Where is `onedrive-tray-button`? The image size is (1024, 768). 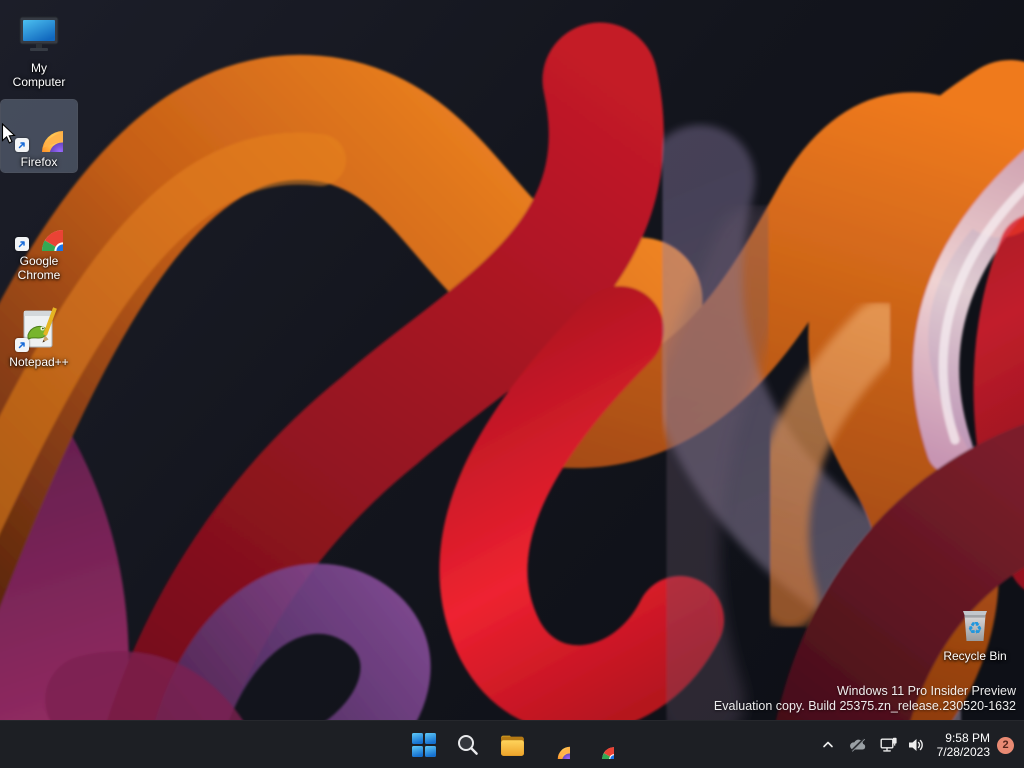 onedrive-tray-button is located at coordinates (858, 745).